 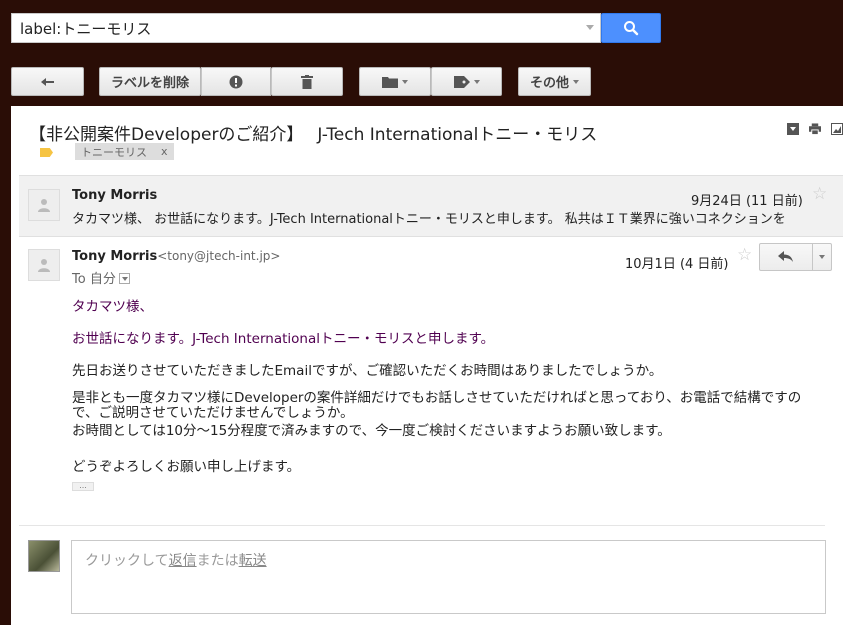 I want to click on user-photo, so click(x=44, y=556).